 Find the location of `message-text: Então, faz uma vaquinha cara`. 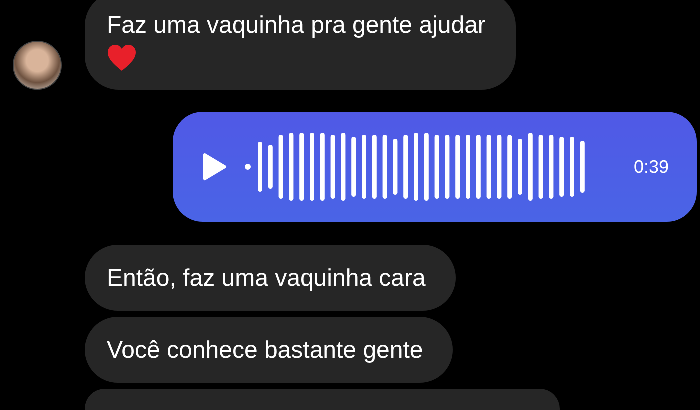

message-text: Então, faz uma vaquinha cara is located at coordinates (266, 279).